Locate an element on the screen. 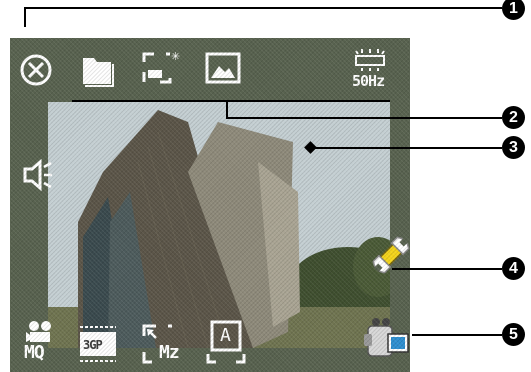  speaker-icon is located at coordinates (38, 175).